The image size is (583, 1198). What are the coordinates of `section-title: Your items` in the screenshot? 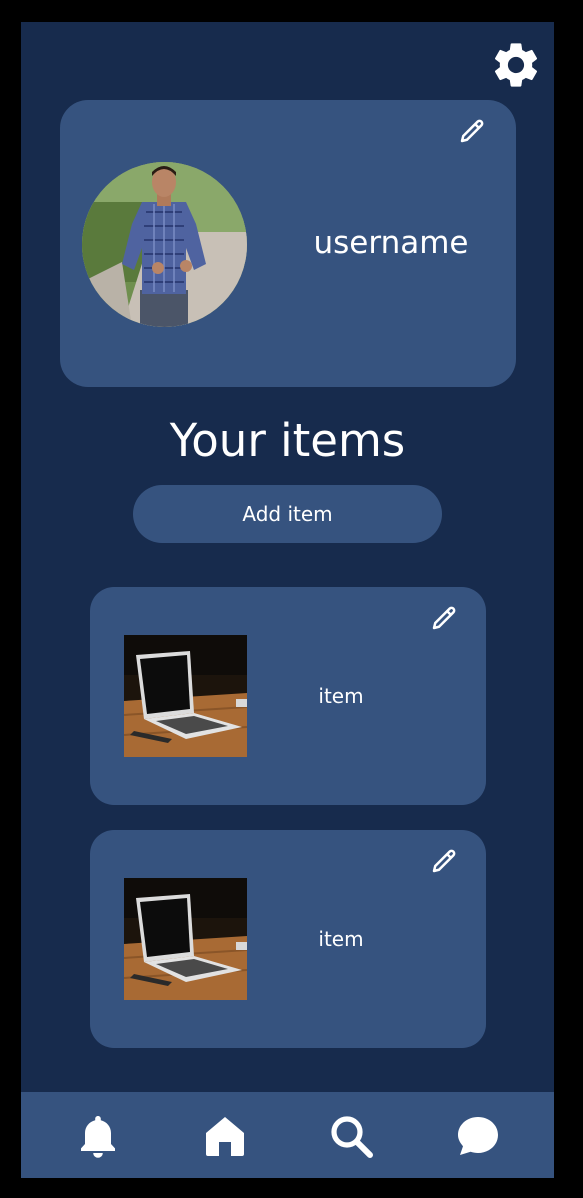 It's located at (287, 440).